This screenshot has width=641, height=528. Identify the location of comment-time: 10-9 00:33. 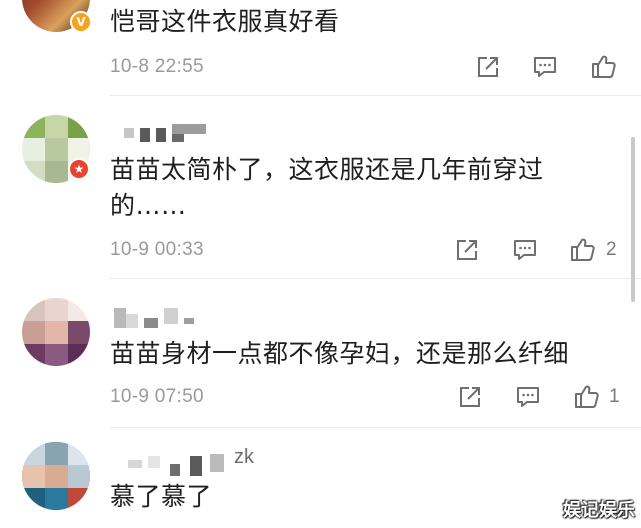
(157, 249).